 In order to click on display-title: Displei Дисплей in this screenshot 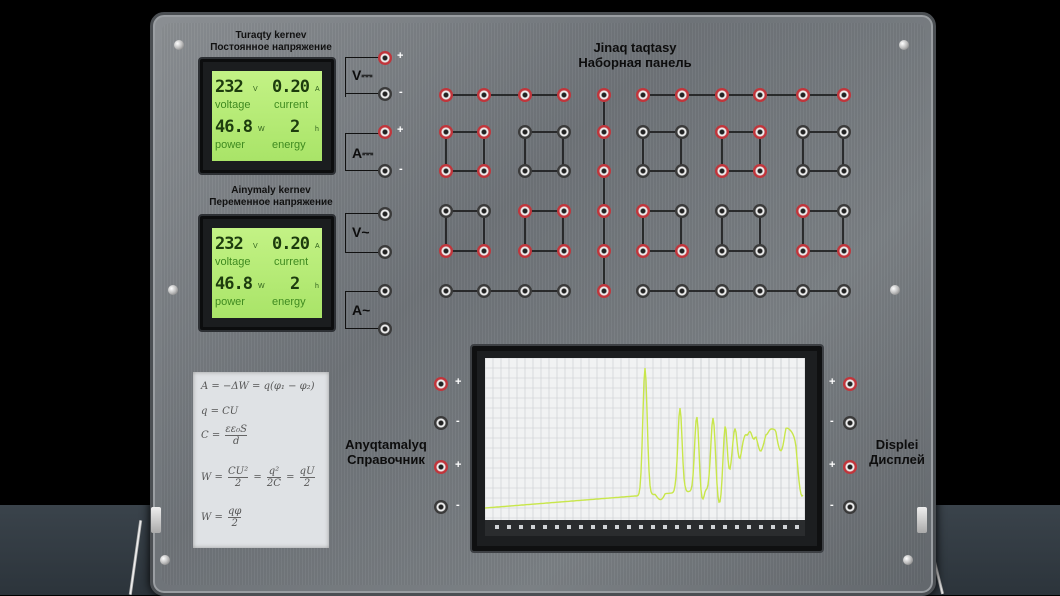, I will do `click(897, 452)`.